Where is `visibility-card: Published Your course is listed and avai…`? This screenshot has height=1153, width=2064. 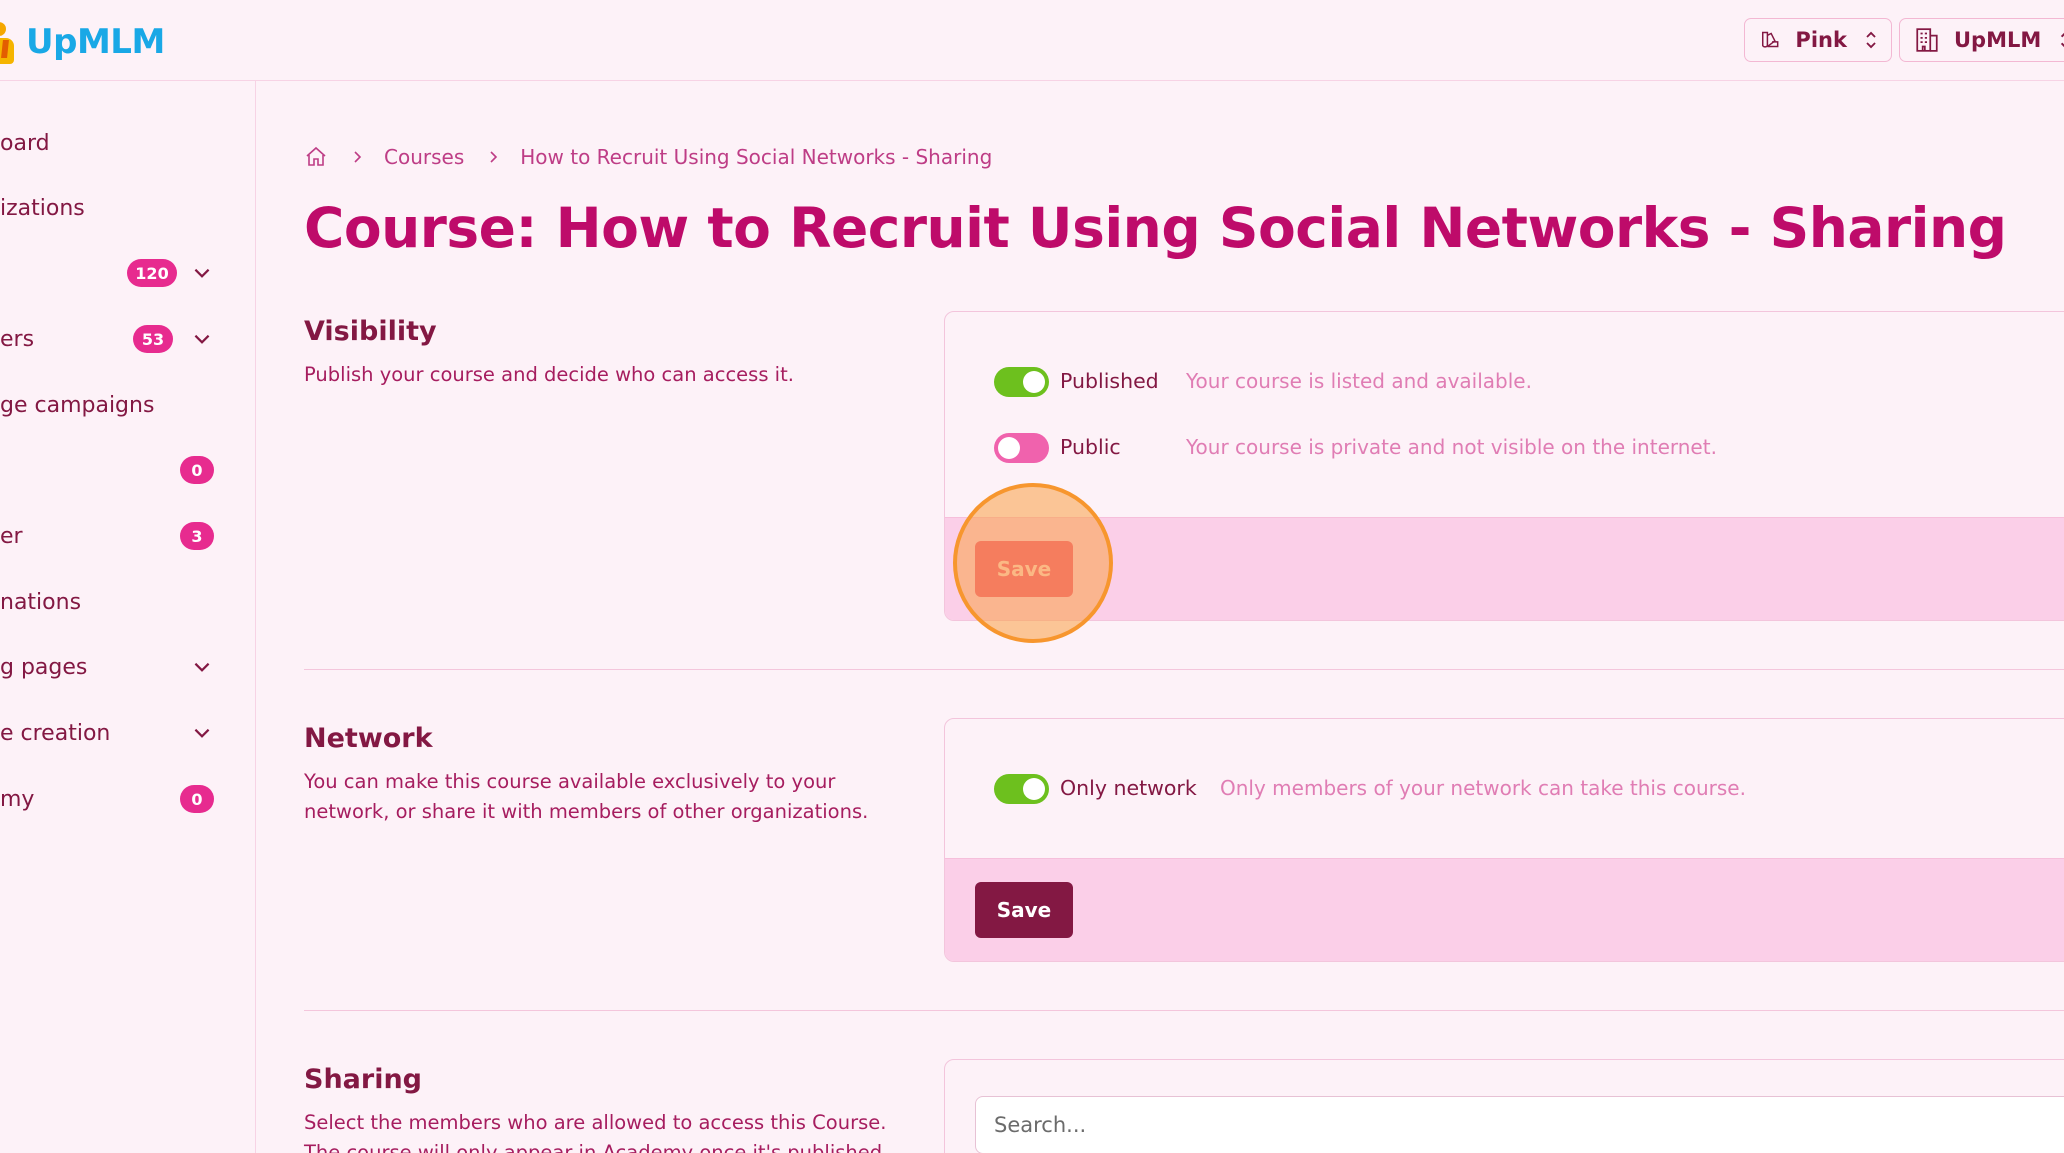
visibility-card: Published Your course is listed and avai… is located at coordinates (1504, 466).